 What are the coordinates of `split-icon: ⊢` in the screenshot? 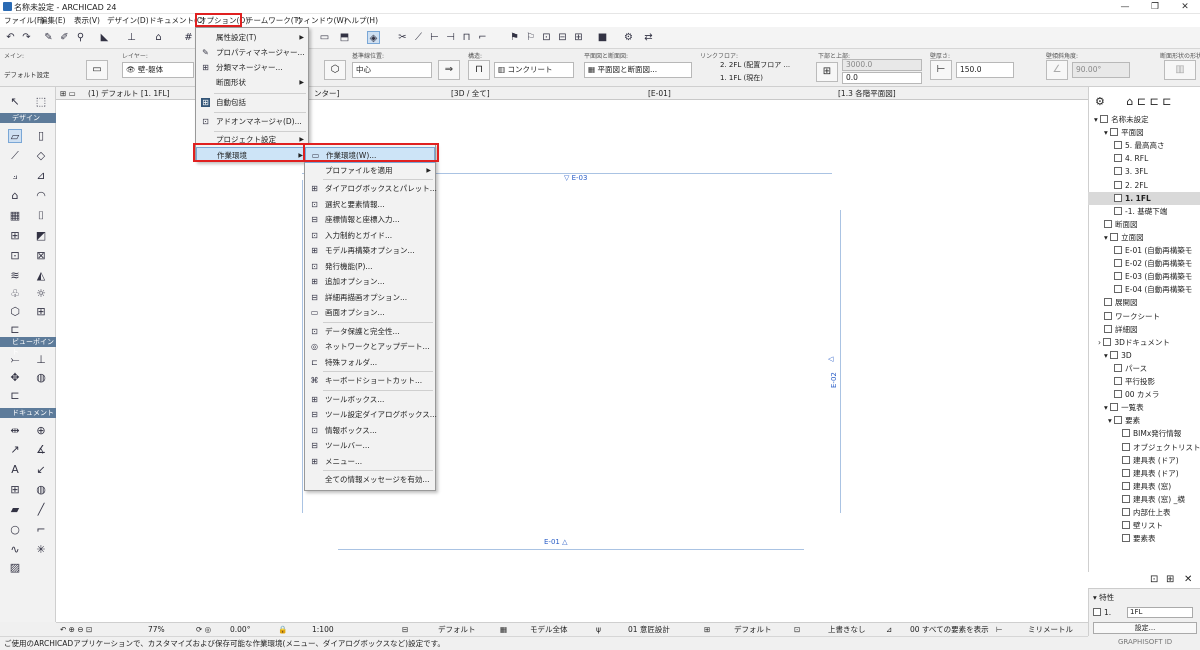 It's located at (434, 37).